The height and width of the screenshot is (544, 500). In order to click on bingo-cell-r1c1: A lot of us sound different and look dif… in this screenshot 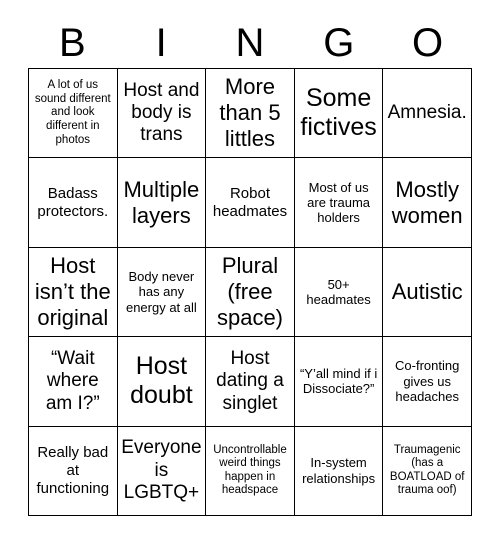, I will do `click(73, 114)`.